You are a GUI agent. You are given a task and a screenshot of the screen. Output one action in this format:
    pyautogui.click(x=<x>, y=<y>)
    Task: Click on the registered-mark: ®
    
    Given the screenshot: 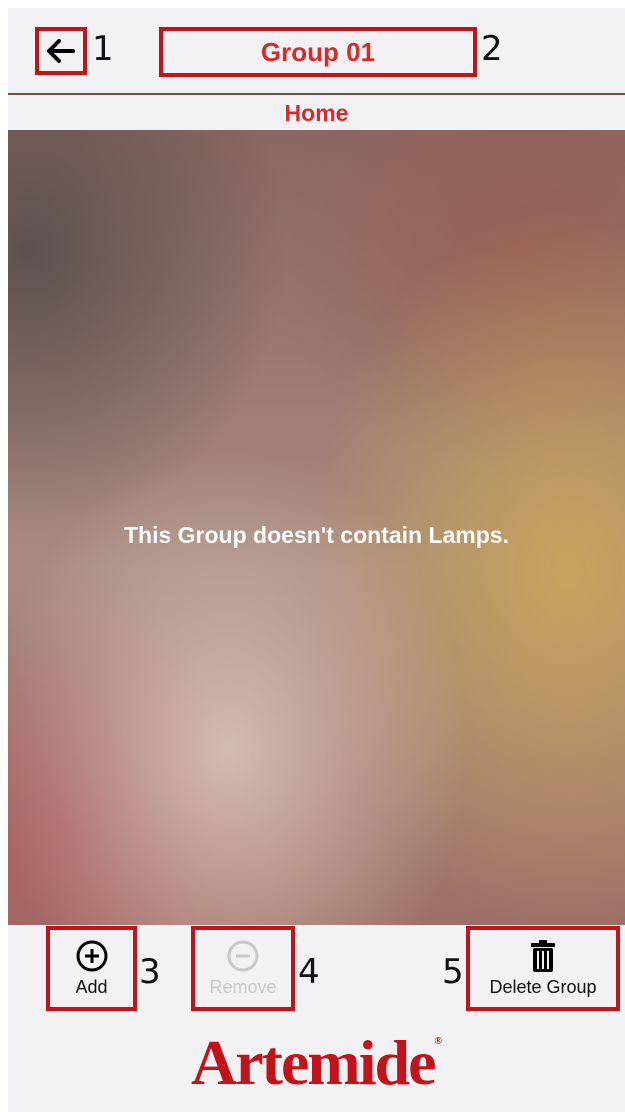 What is the action you would take?
    pyautogui.click(x=438, y=1041)
    